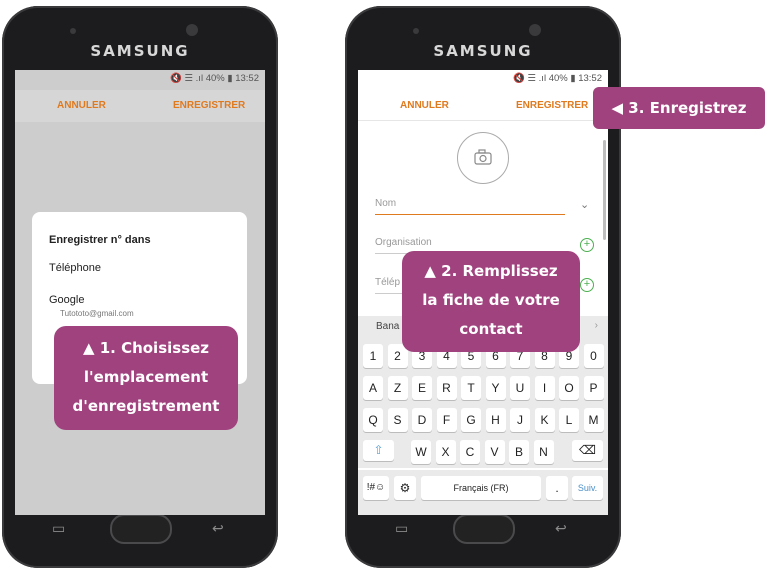 The height and width of the screenshot is (575, 768). I want to click on key-d: D, so click(422, 420).